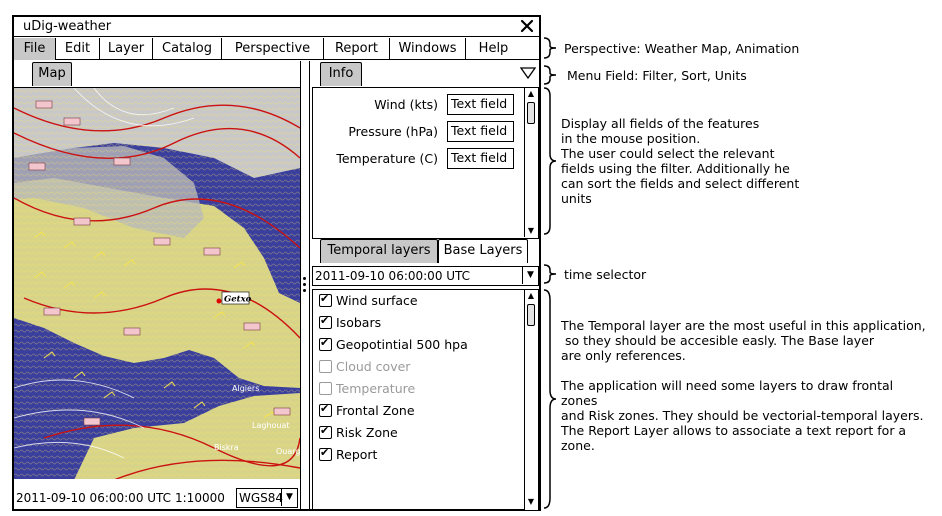 Image resolution: width=942 pixels, height=516 pixels. Describe the element at coordinates (387, 158) in the screenshot. I see `field-label: Temperature (C)` at that location.